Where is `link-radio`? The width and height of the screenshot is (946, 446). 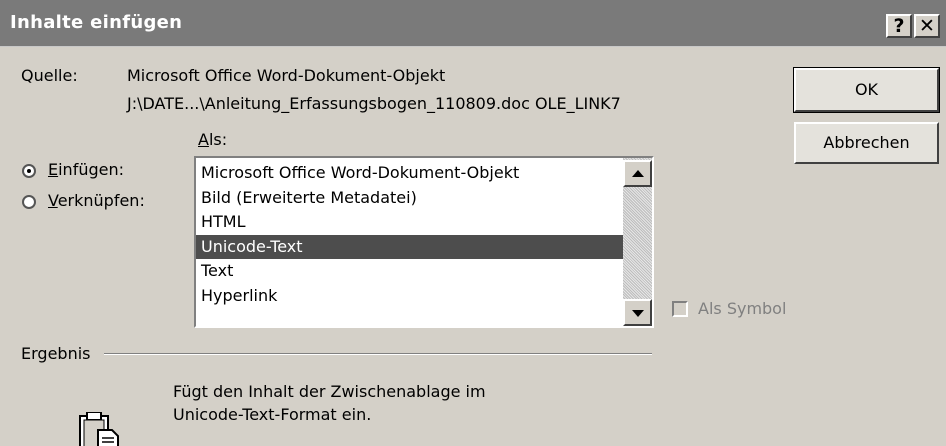
link-radio is located at coordinates (29, 202).